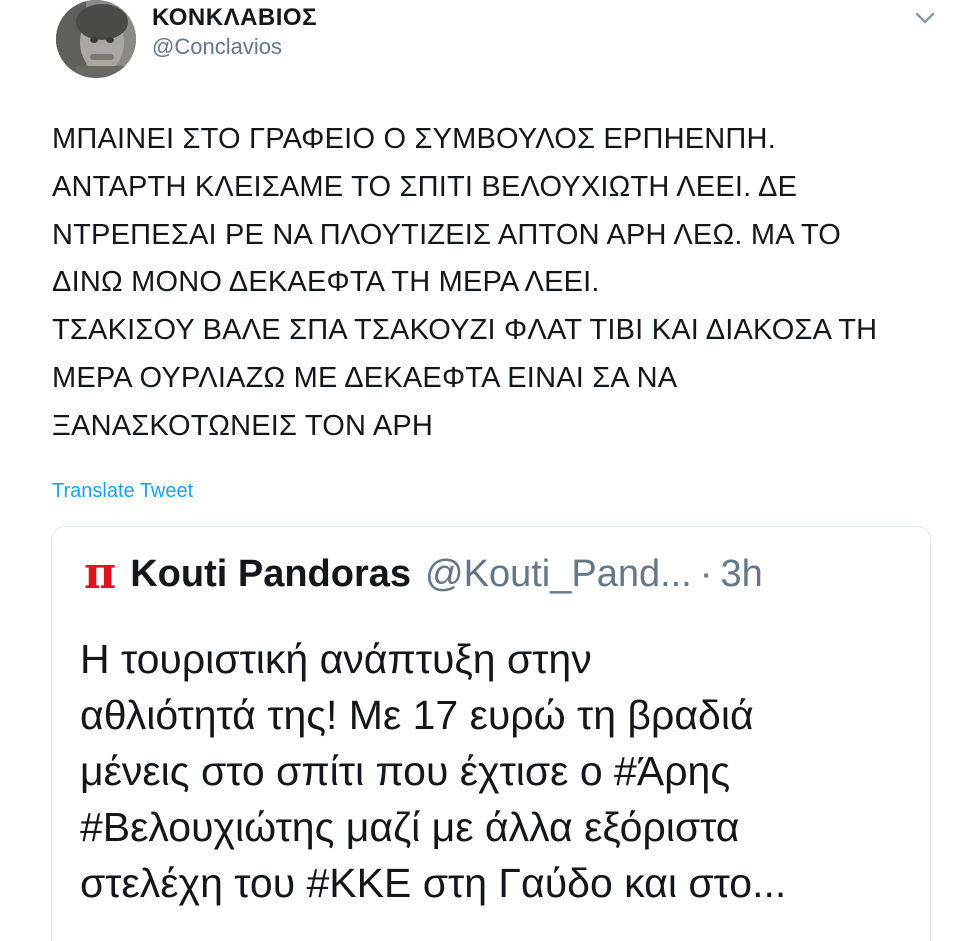 This screenshot has height=941, width=960. What do you see at coordinates (365, 377) in the screenshot?
I see `tweet-text-line: ΜΕΡΑ ΟΥΡΛΙΑΖΩ ΜΕ ΔΕΚΑΕΦΤΑ ΕΙΝΑΙ ΣΑ ΝΑ` at bounding box center [365, 377].